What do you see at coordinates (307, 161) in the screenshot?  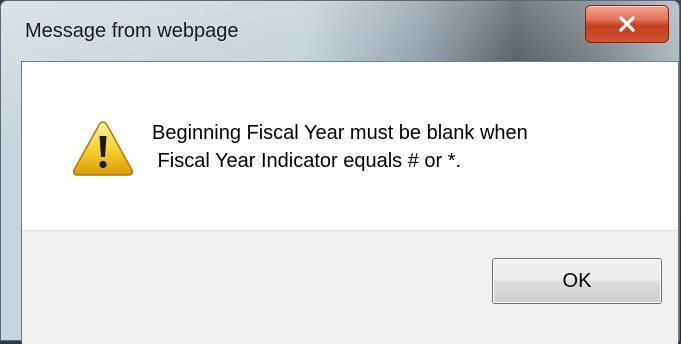 I see `message-line: Fiscal Year Indicator equals # or *.` at bounding box center [307, 161].